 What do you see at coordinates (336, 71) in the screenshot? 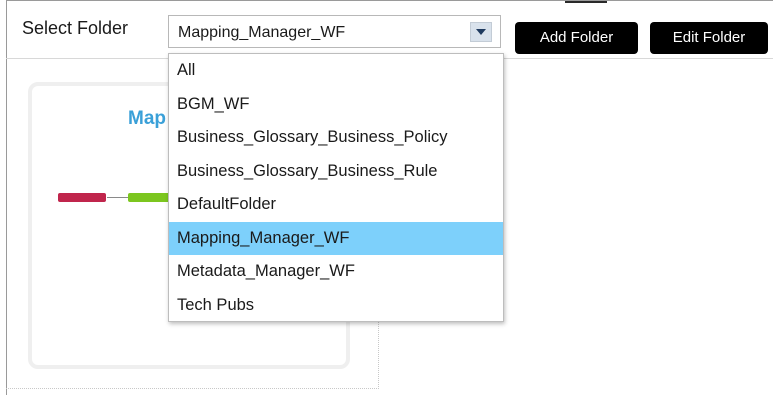
I see `folder-option: All` at bounding box center [336, 71].